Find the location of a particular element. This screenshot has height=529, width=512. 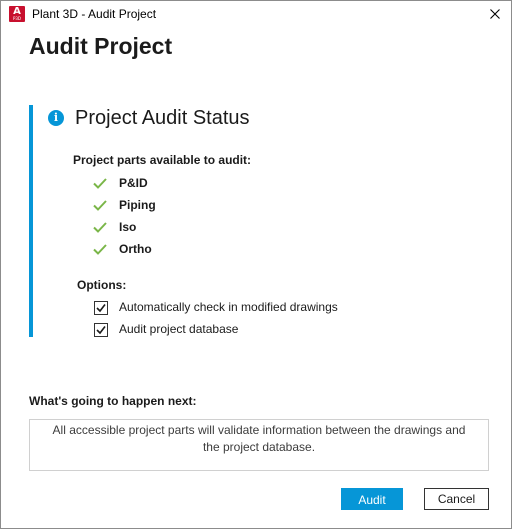

status-heading: Project Audit Status is located at coordinates (162, 118).